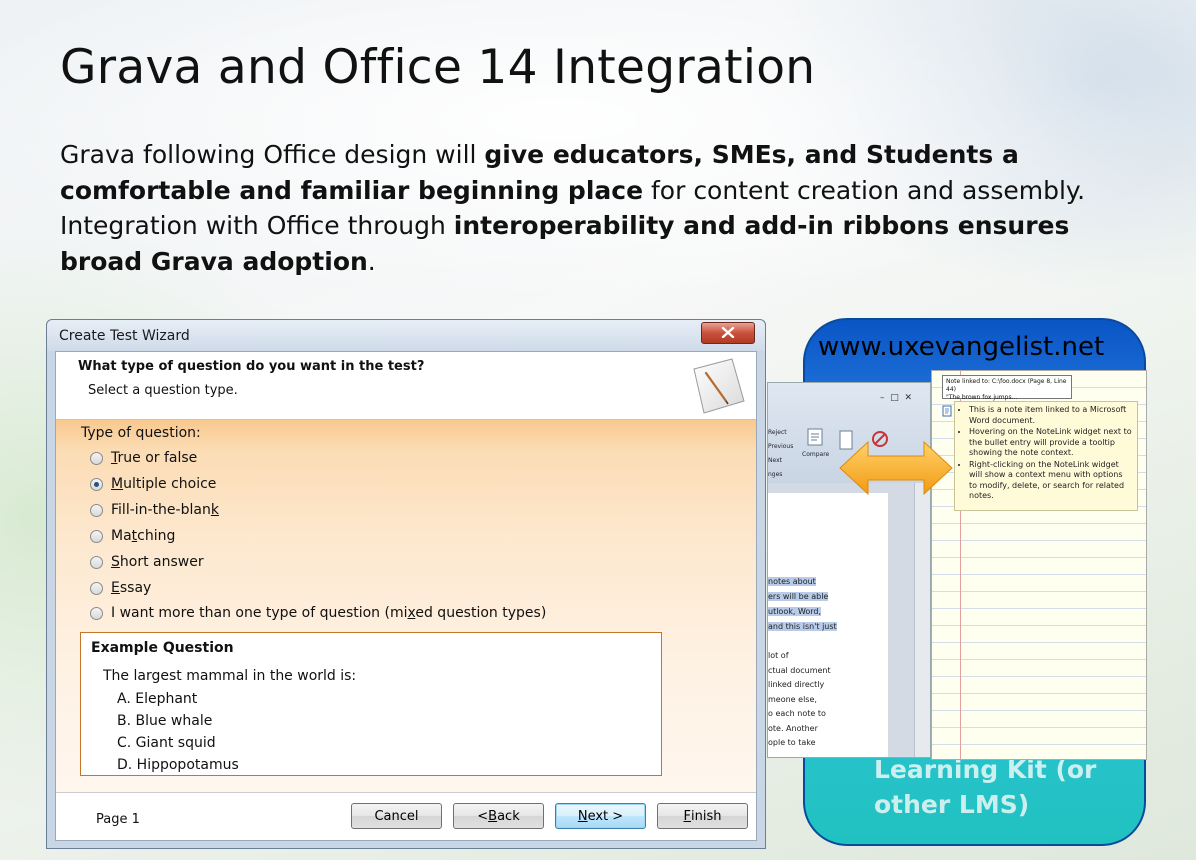 The width and height of the screenshot is (1196, 860). Describe the element at coordinates (802, 626) in the screenshot. I see `doc-text-line: and this isn't just` at that location.